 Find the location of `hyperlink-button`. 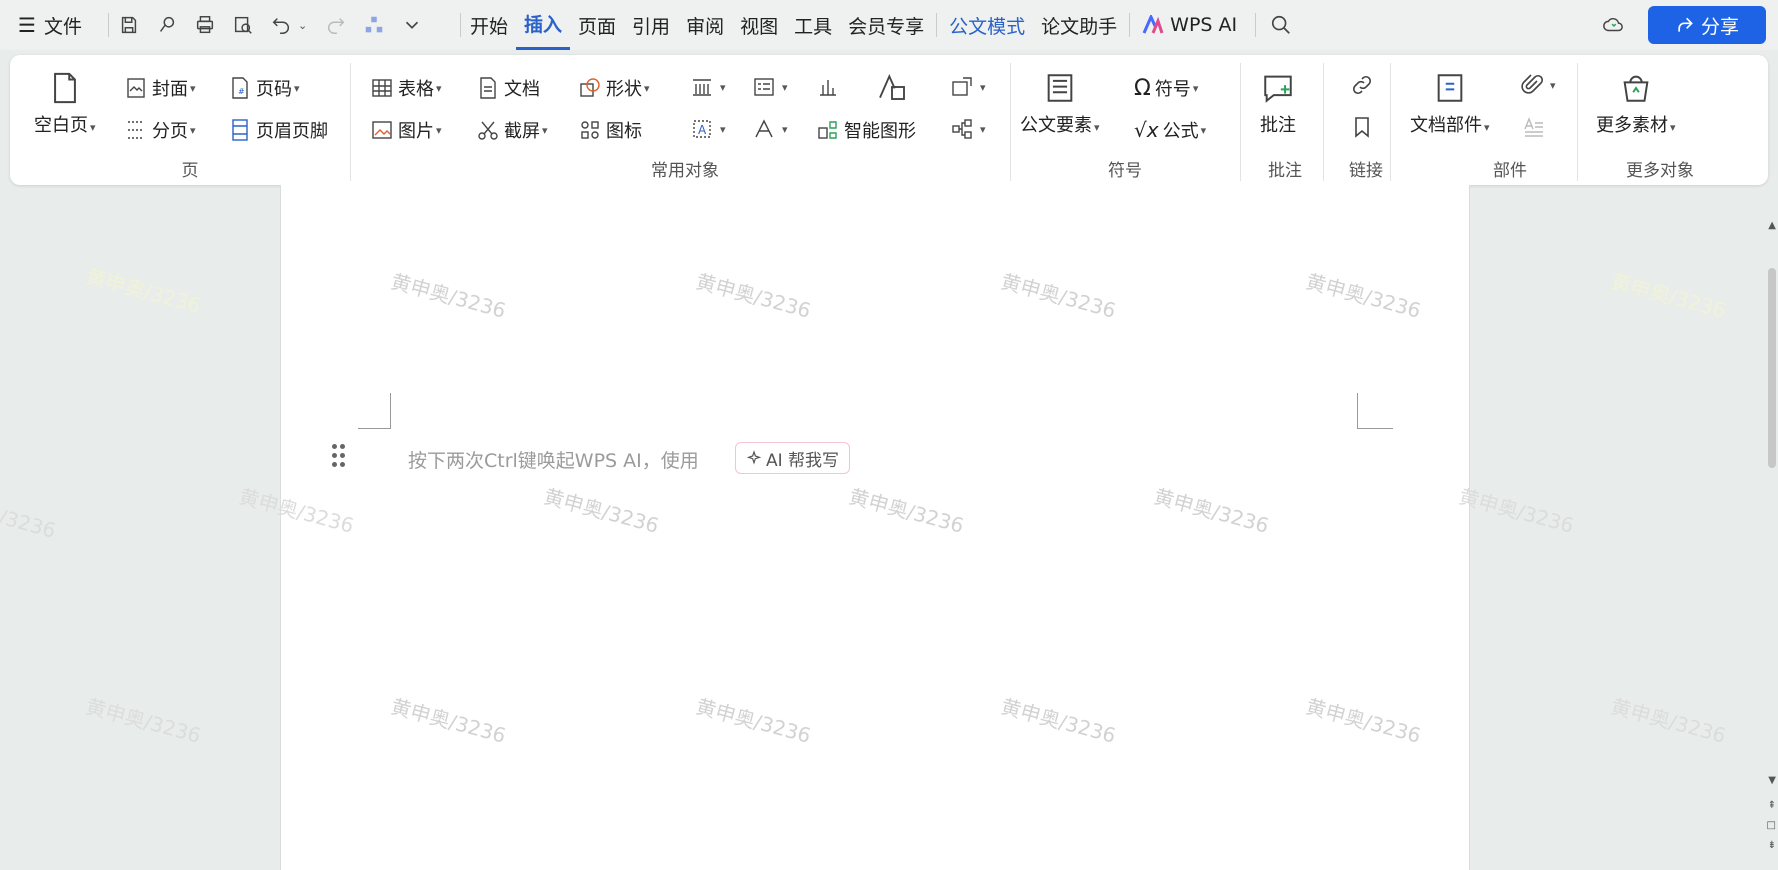

hyperlink-button is located at coordinates (1364, 85).